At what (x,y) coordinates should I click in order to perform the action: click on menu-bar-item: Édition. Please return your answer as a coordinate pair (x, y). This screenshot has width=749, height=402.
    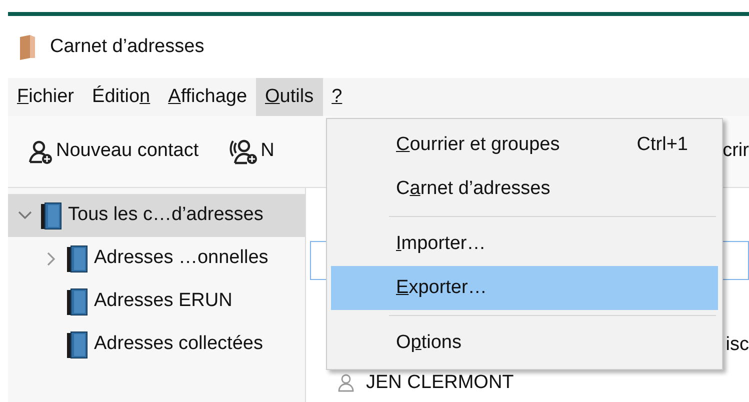
    Looking at the image, I should click on (121, 97).